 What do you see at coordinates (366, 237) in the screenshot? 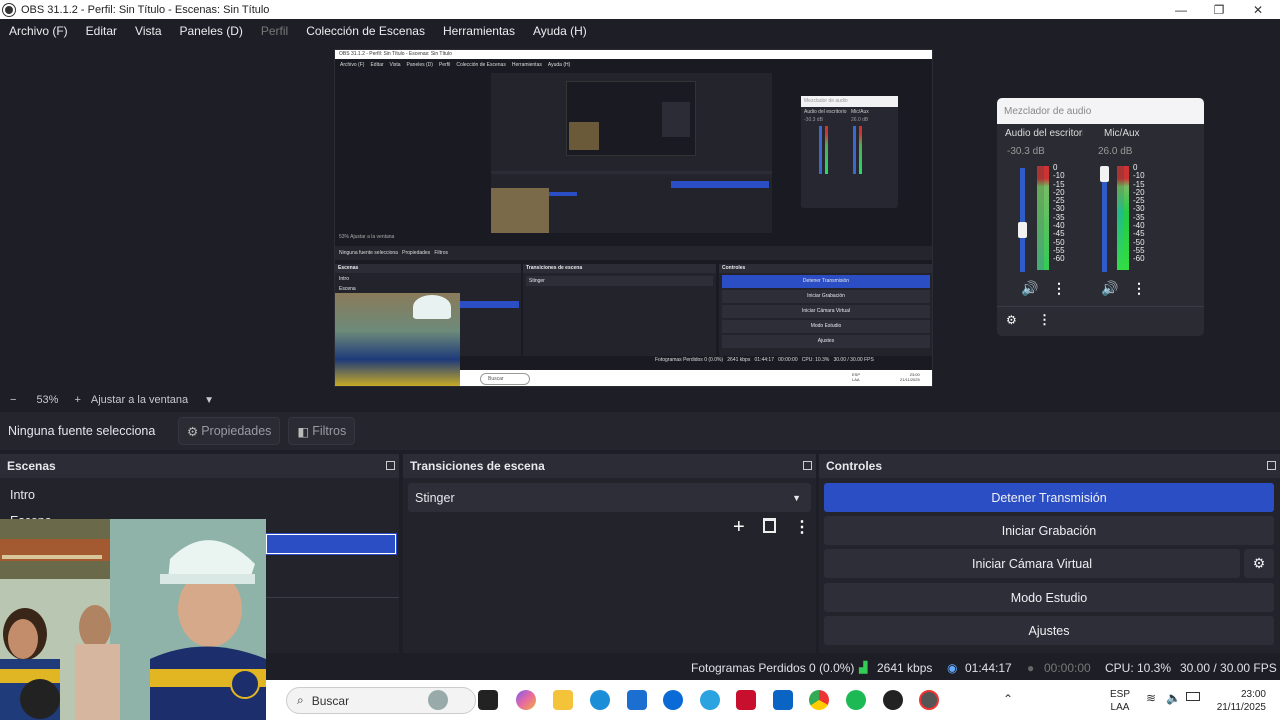
I see `nested-zoom-bar: 53% Ajustar a la ventana` at bounding box center [366, 237].